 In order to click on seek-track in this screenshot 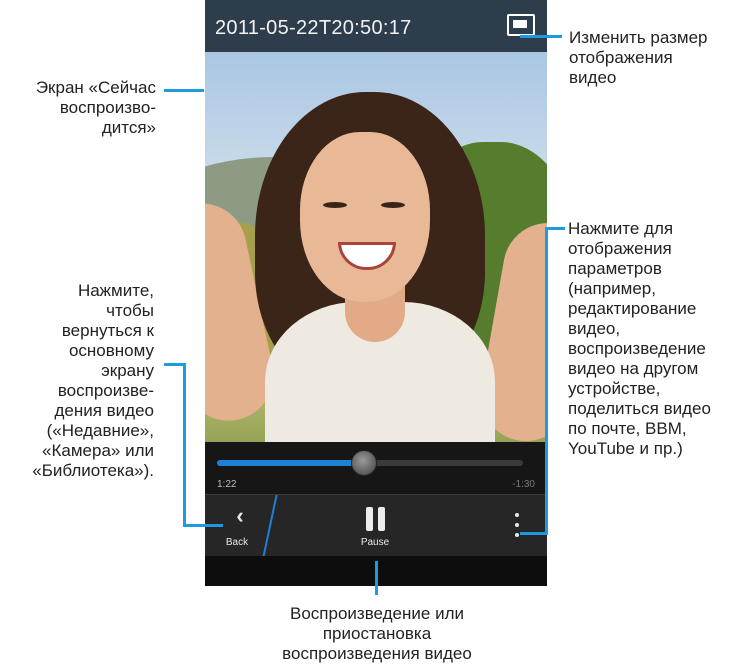, I will do `click(370, 463)`.